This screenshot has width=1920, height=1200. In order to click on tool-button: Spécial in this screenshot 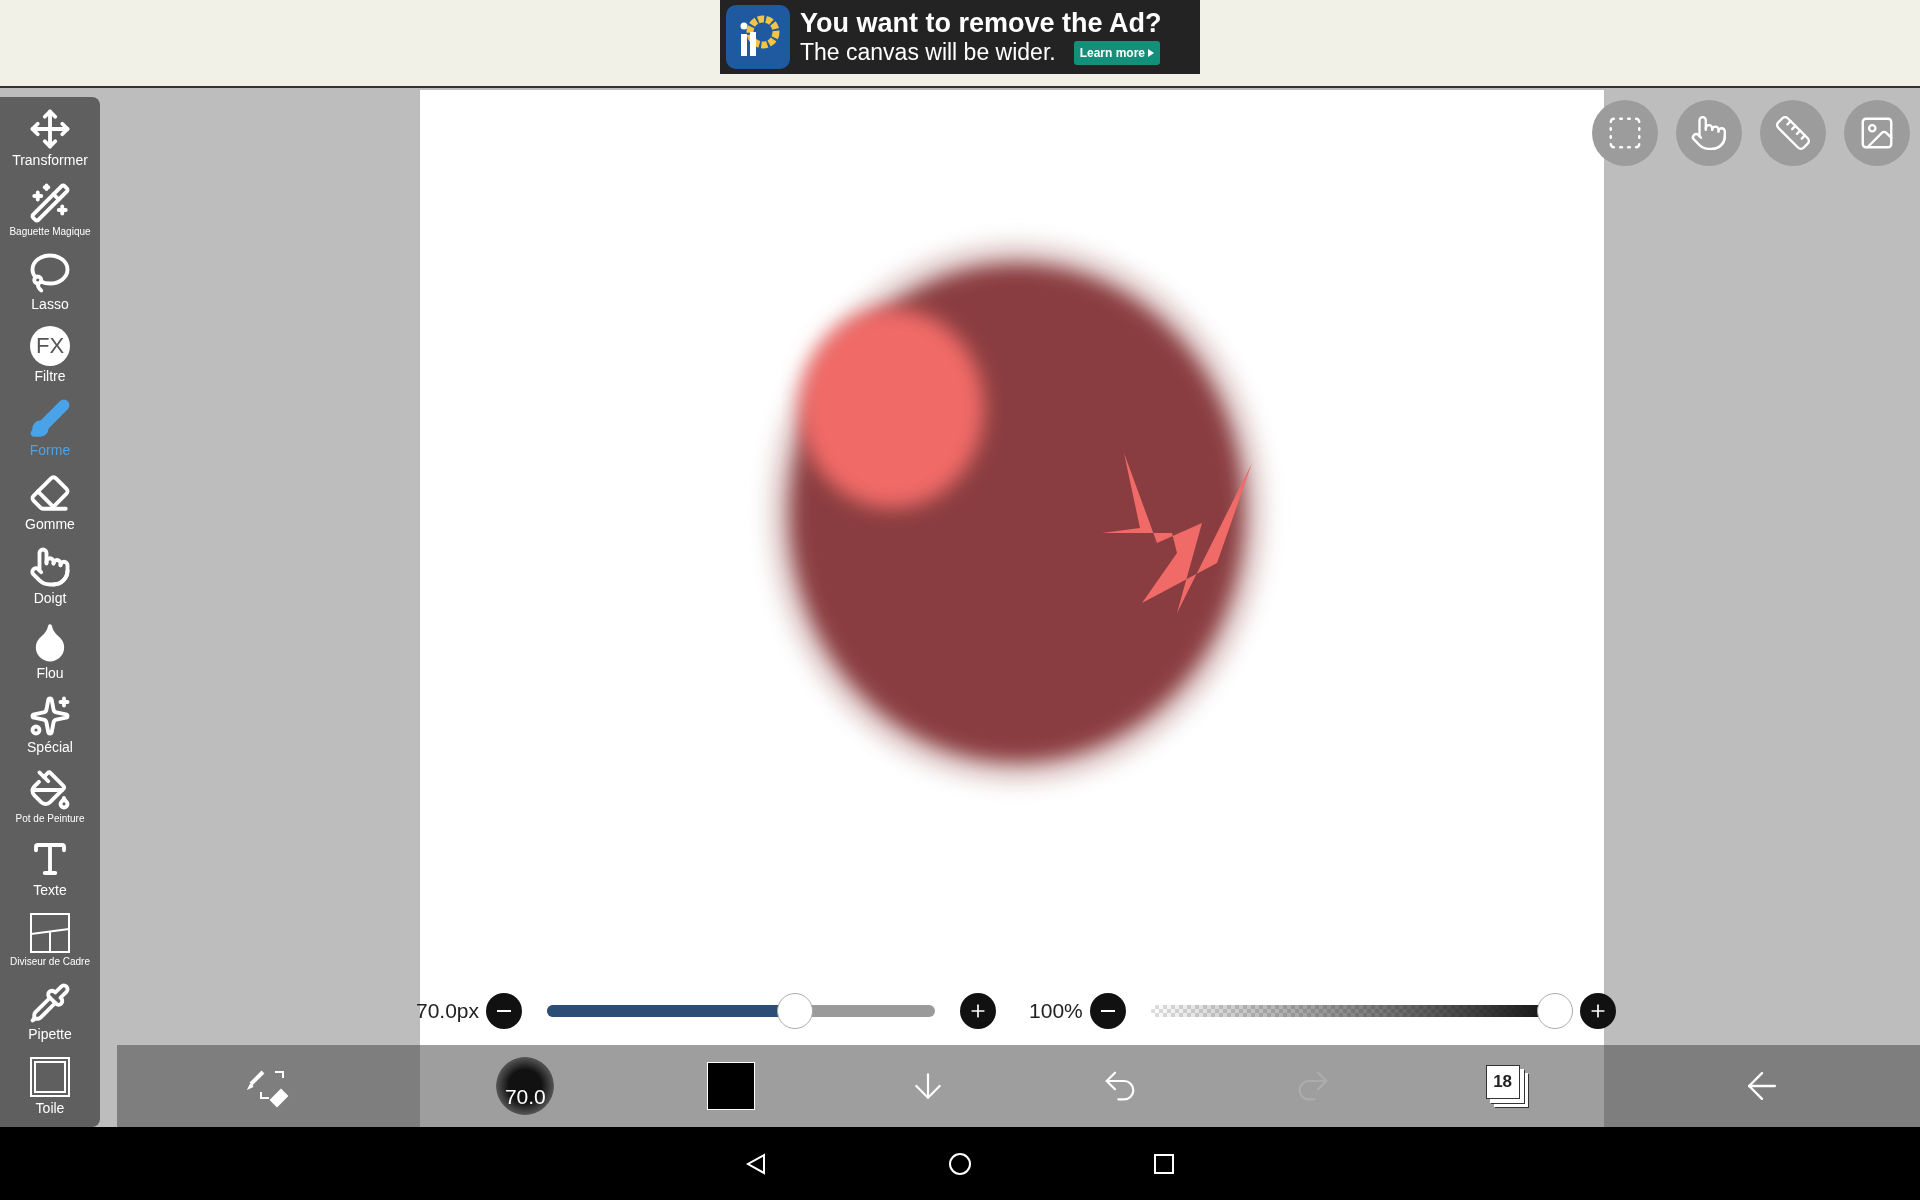, I will do `click(50, 724)`.